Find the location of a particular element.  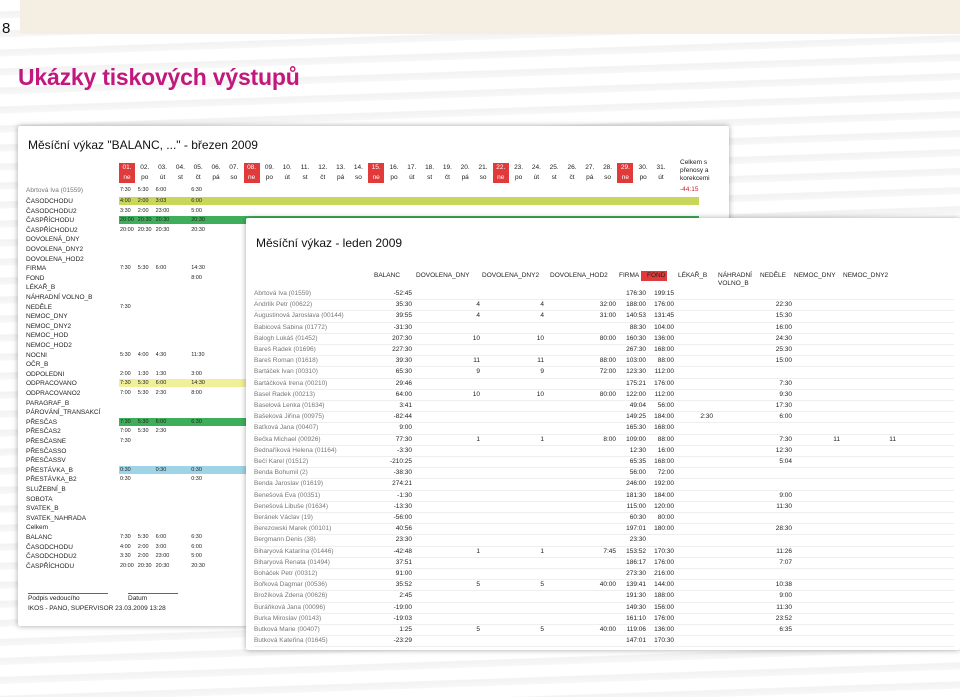

row-label: PŘESČASSO is located at coordinates (46, 451).